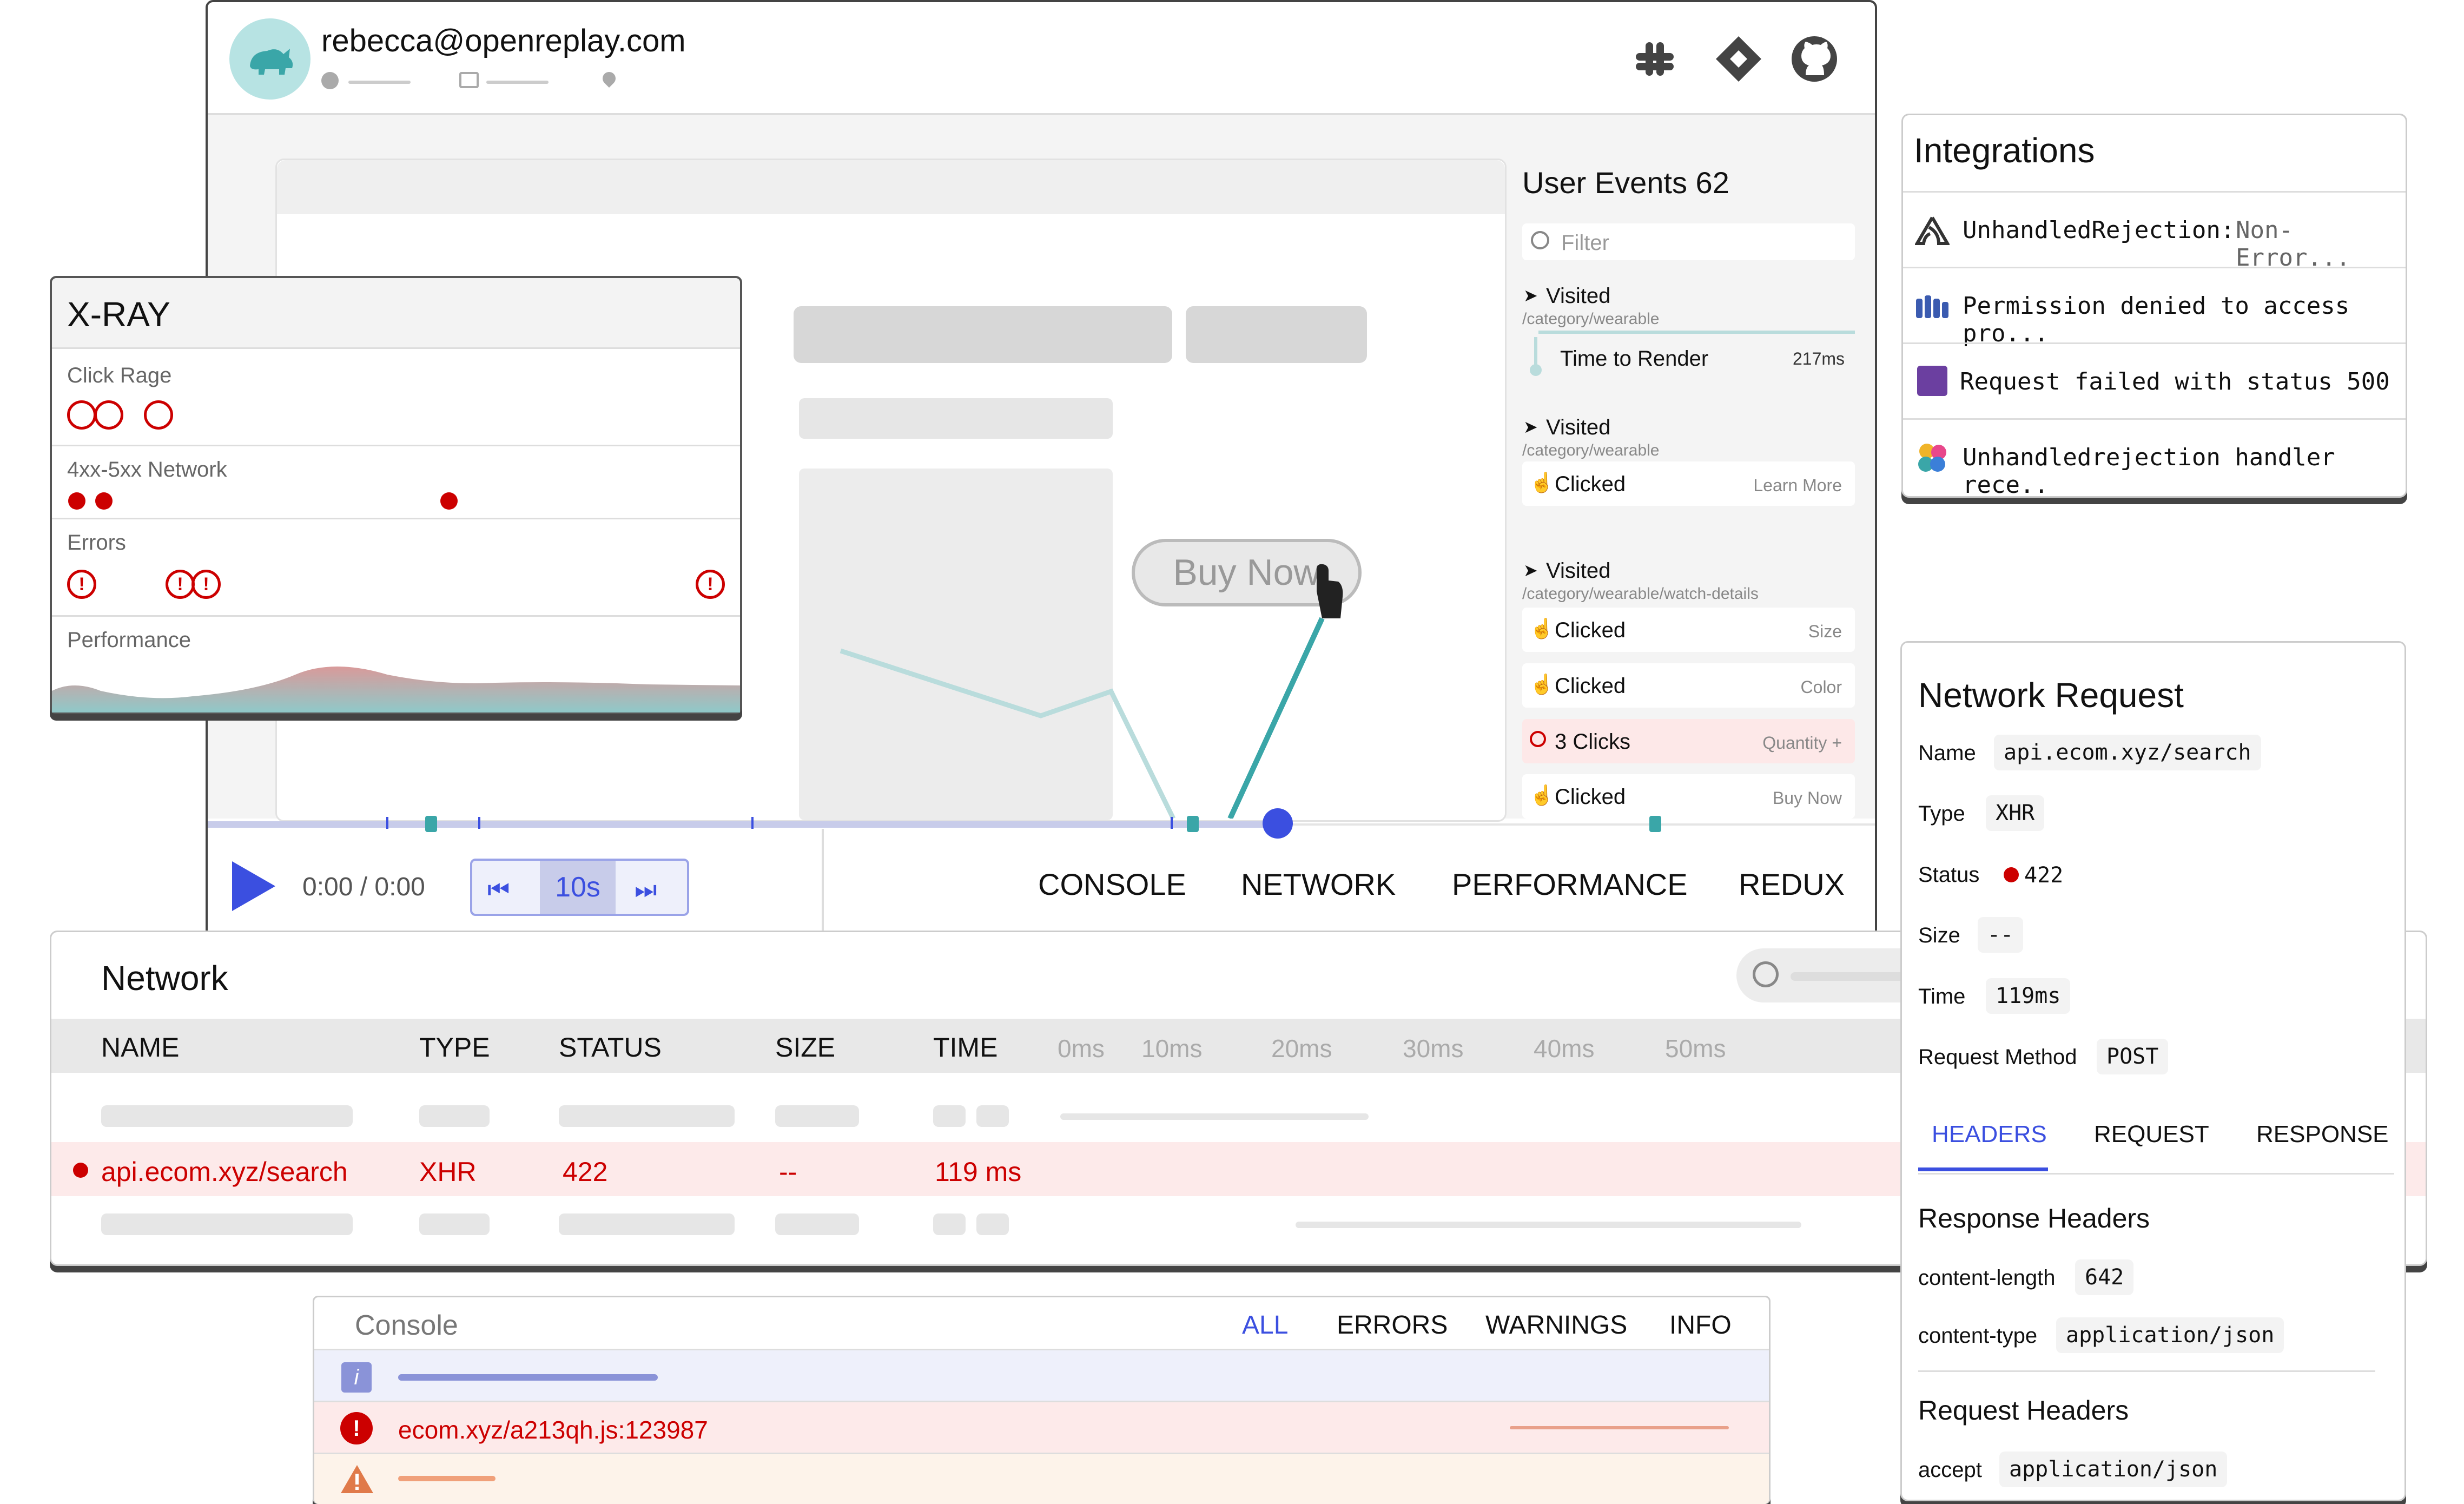 This screenshot has height=1504, width=2464. I want to click on skip-interval: 10s, so click(578, 887).